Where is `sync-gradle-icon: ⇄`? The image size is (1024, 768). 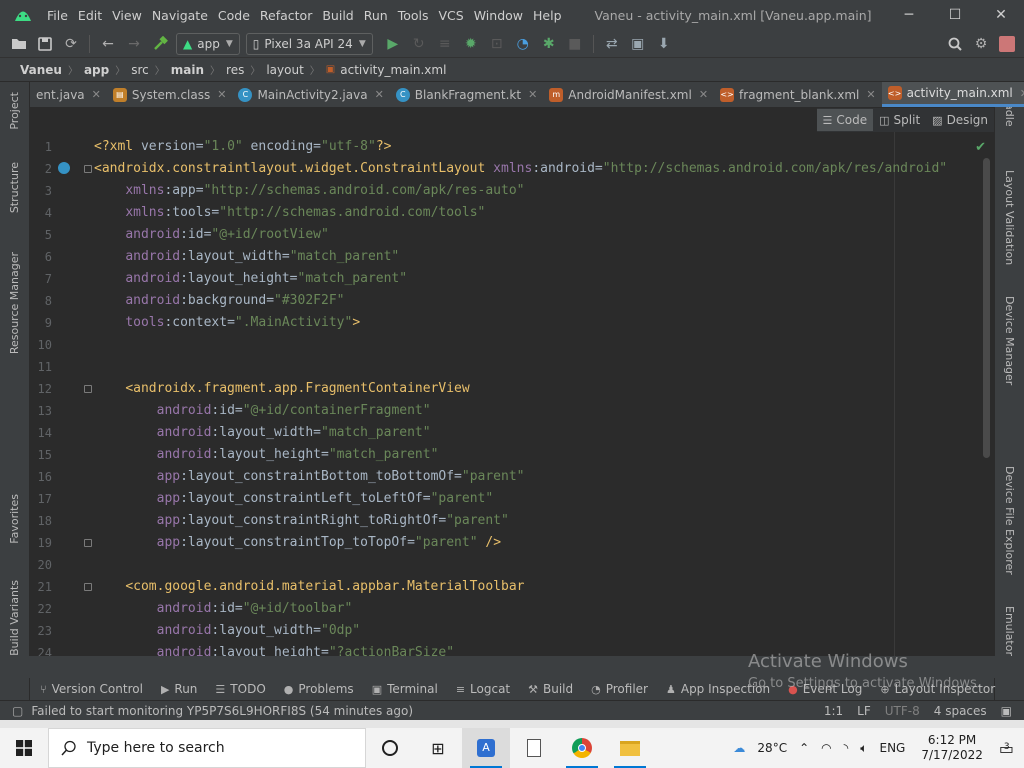
sync-gradle-icon: ⇄ is located at coordinates (612, 44).